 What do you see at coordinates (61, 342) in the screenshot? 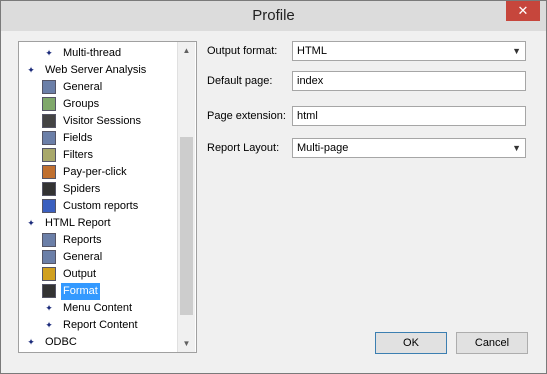
I see `tree-item-label: ODBC` at bounding box center [61, 342].